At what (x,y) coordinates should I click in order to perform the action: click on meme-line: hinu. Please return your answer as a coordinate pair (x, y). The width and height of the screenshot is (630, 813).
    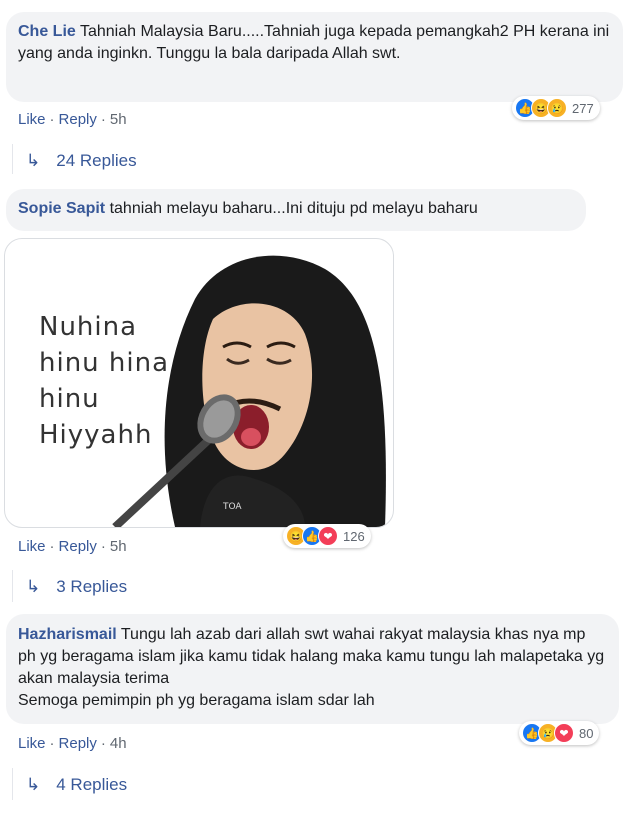
    Looking at the image, I should click on (69, 399).